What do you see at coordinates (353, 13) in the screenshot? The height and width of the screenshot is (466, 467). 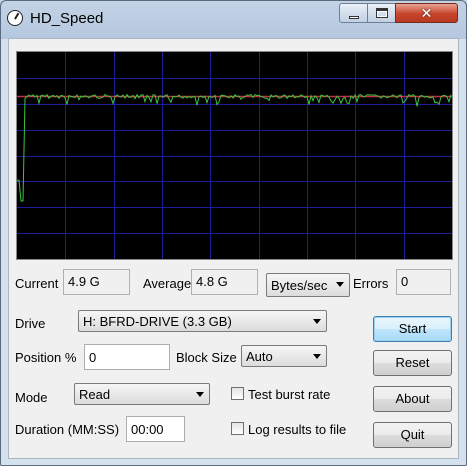 I see `minimize-button` at bounding box center [353, 13].